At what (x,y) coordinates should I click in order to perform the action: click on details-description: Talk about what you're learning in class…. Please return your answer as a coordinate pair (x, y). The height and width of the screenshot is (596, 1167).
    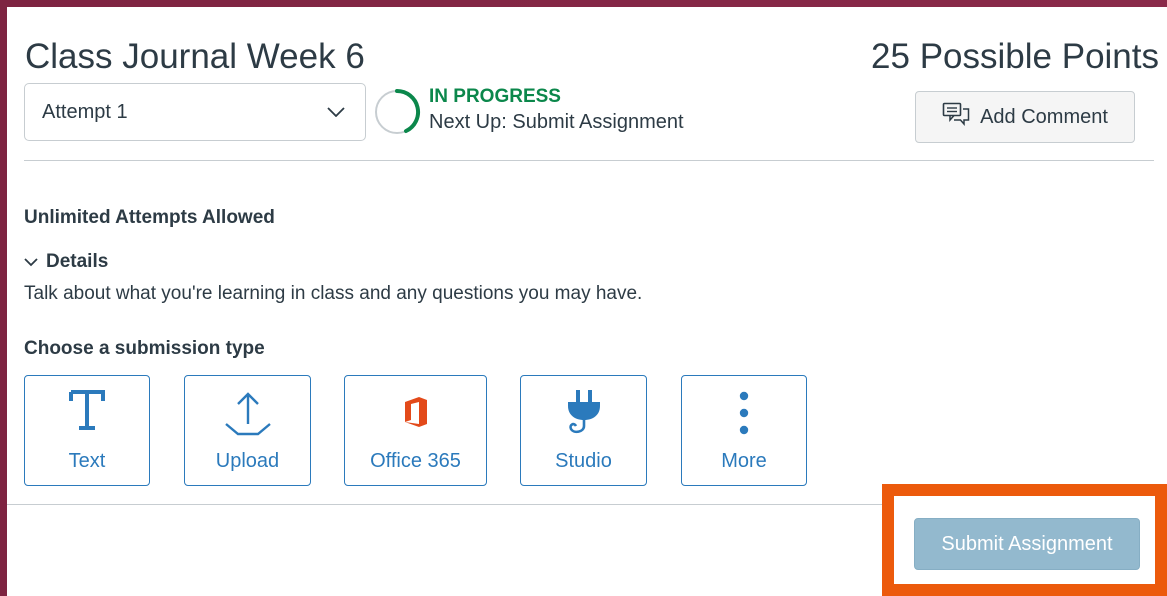
    Looking at the image, I should click on (333, 293).